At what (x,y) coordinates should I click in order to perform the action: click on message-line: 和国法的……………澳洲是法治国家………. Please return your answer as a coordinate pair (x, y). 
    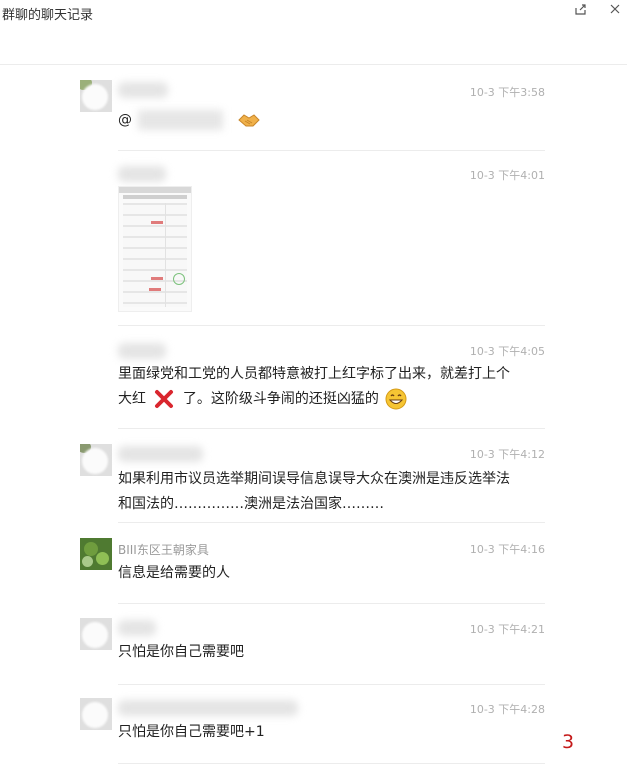
    Looking at the image, I should click on (251, 504).